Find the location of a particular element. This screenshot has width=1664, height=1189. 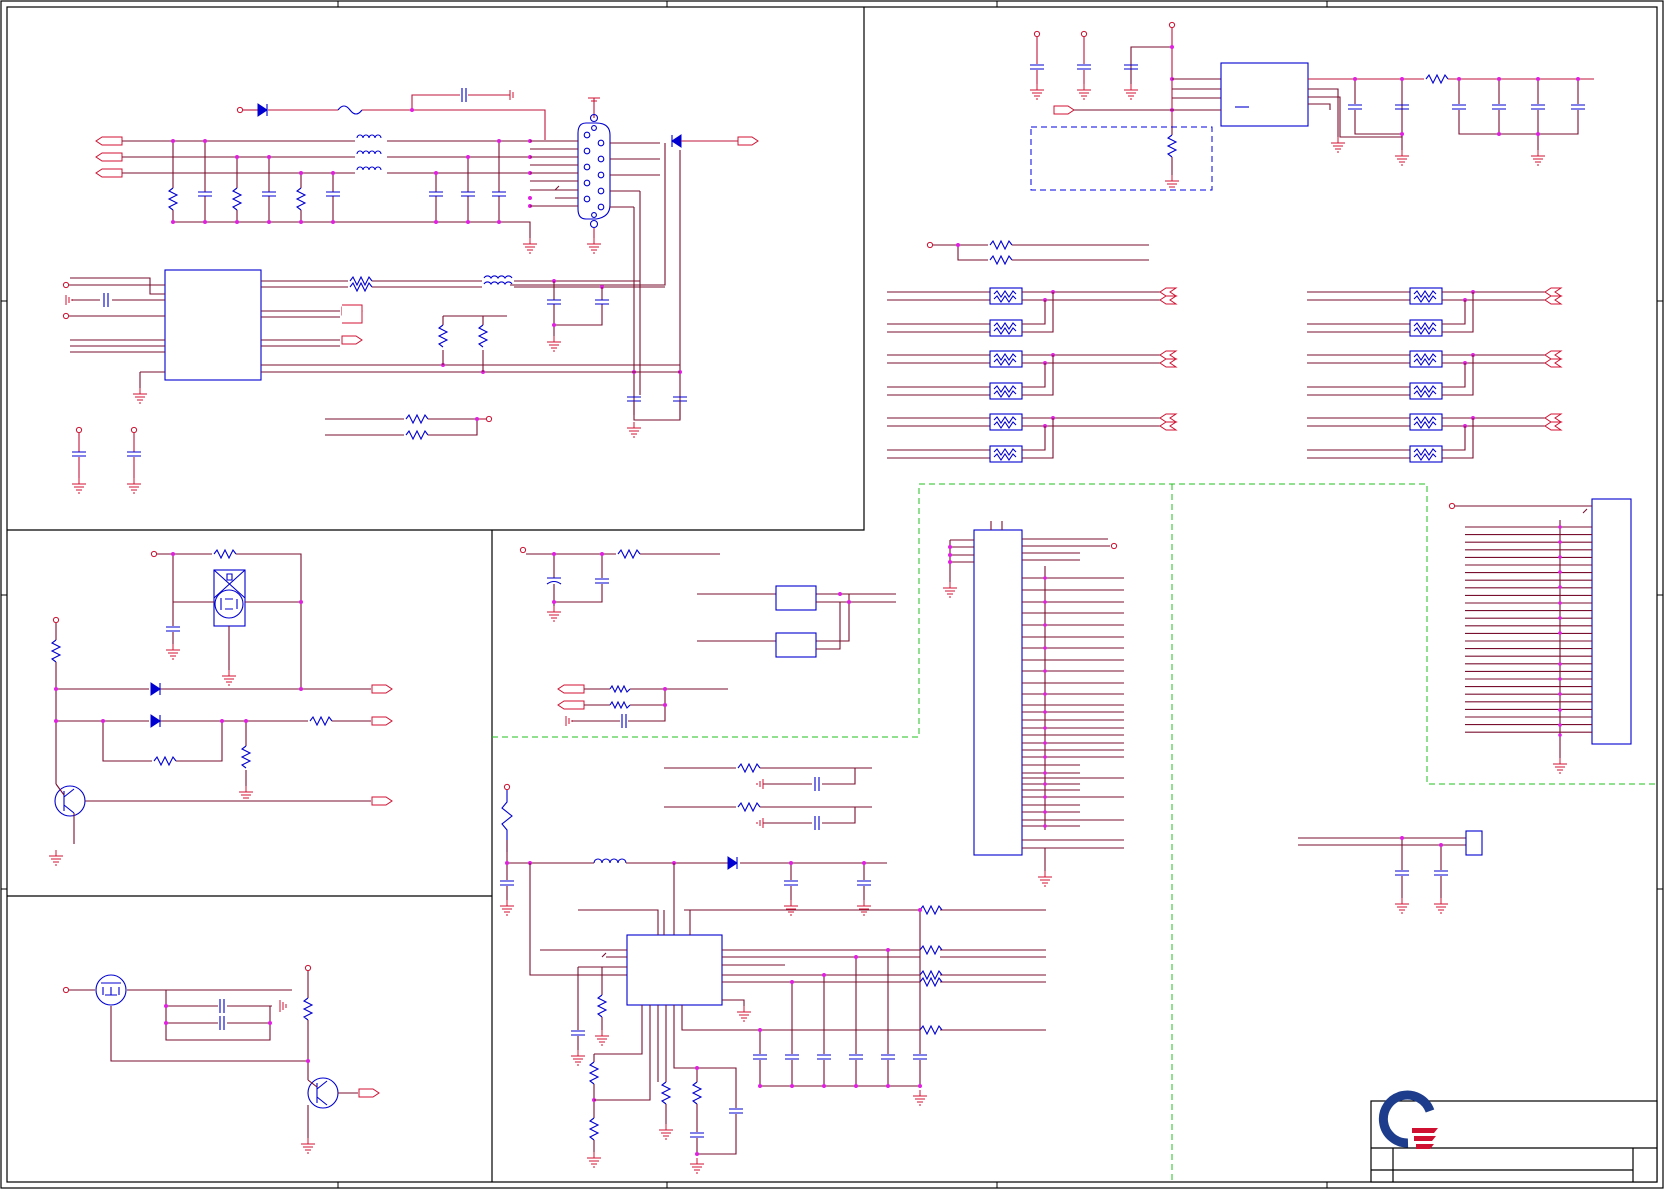

two-pin-connector is located at coordinates (1474, 843).